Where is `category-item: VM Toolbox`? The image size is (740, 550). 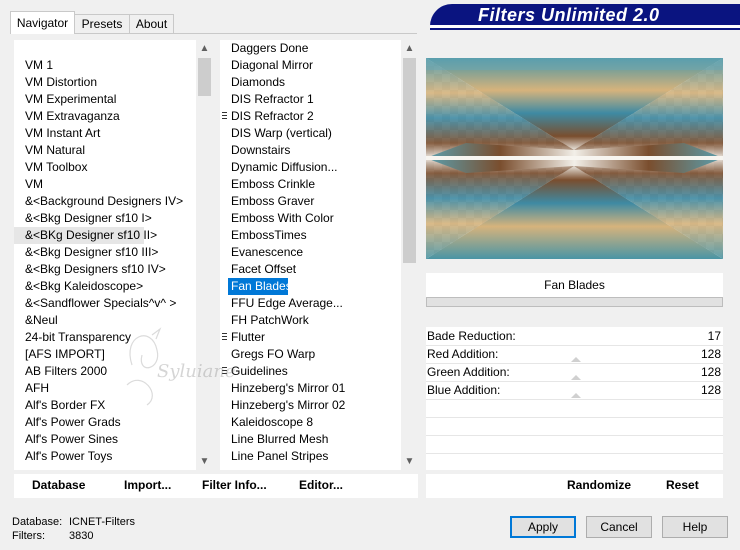 category-item: VM Toolbox is located at coordinates (105, 167).